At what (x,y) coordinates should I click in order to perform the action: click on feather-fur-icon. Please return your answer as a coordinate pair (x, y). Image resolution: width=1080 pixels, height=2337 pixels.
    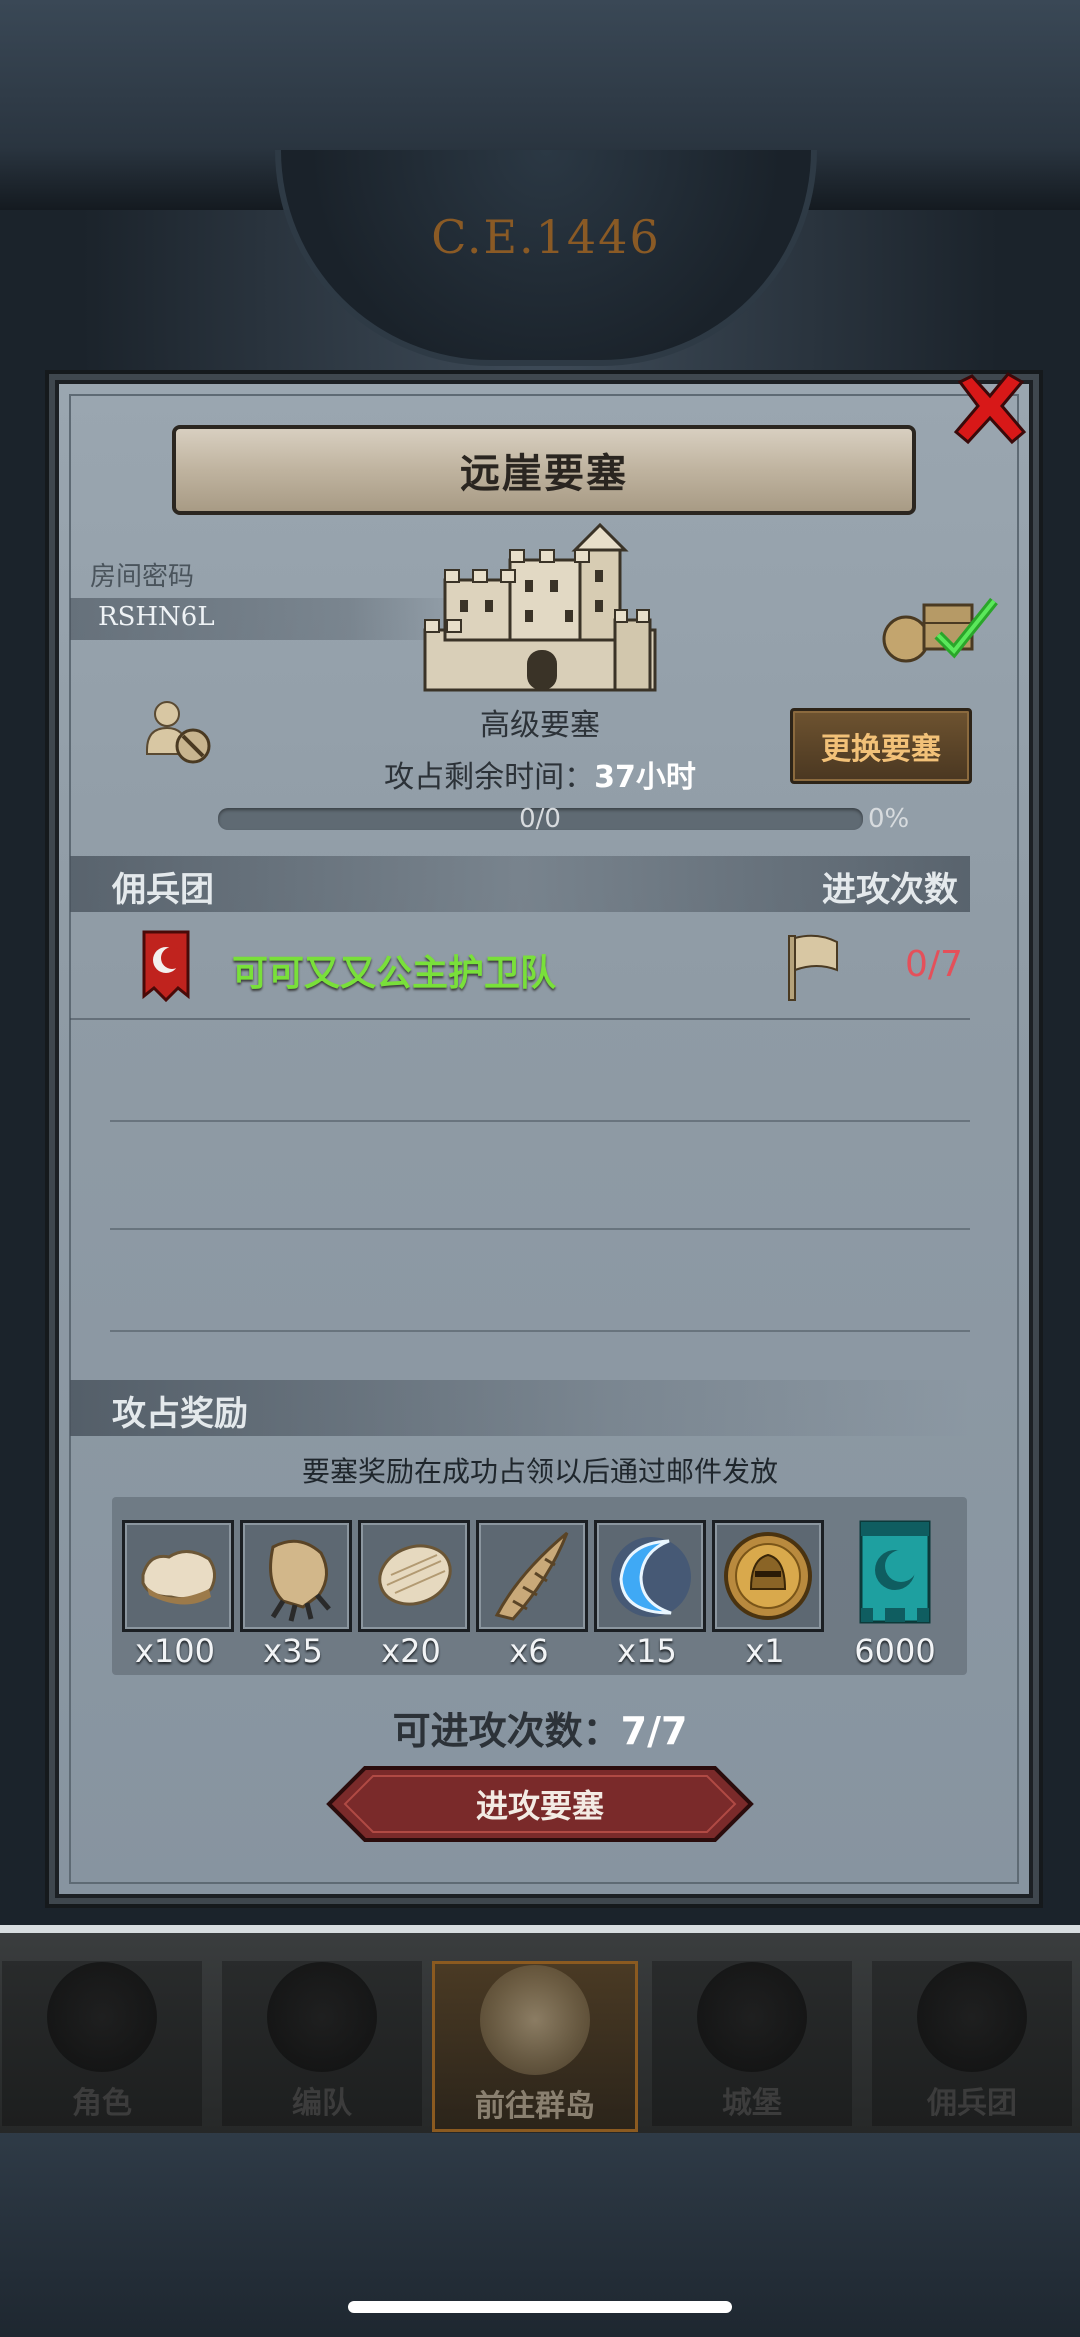
    Looking at the image, I should click on (415, 1575).